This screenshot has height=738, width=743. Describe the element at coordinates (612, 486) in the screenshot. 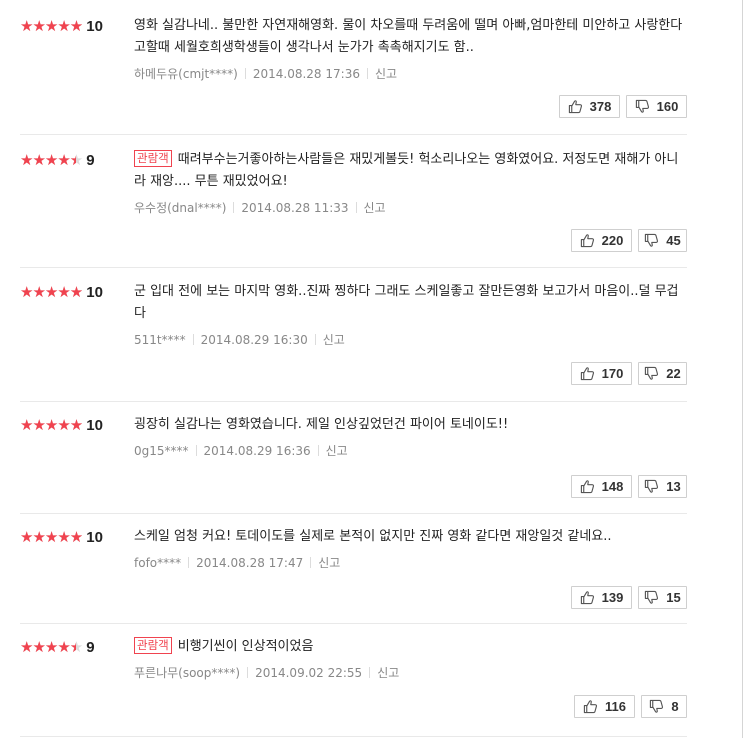

I see `like-count: 148` at that location.